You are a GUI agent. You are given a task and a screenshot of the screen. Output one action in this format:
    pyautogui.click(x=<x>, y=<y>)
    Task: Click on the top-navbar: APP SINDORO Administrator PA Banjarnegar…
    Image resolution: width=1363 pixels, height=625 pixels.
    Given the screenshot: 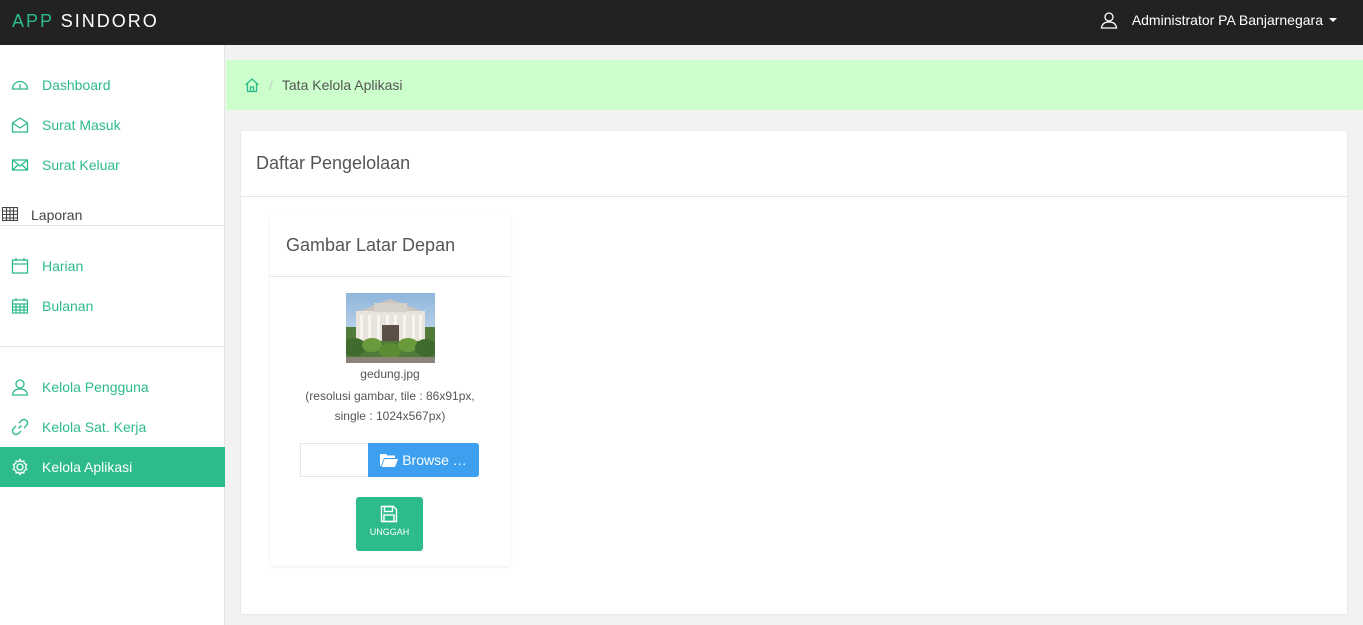 What is the action you would take?
    pyautogui.click(x=681, y=22)
    